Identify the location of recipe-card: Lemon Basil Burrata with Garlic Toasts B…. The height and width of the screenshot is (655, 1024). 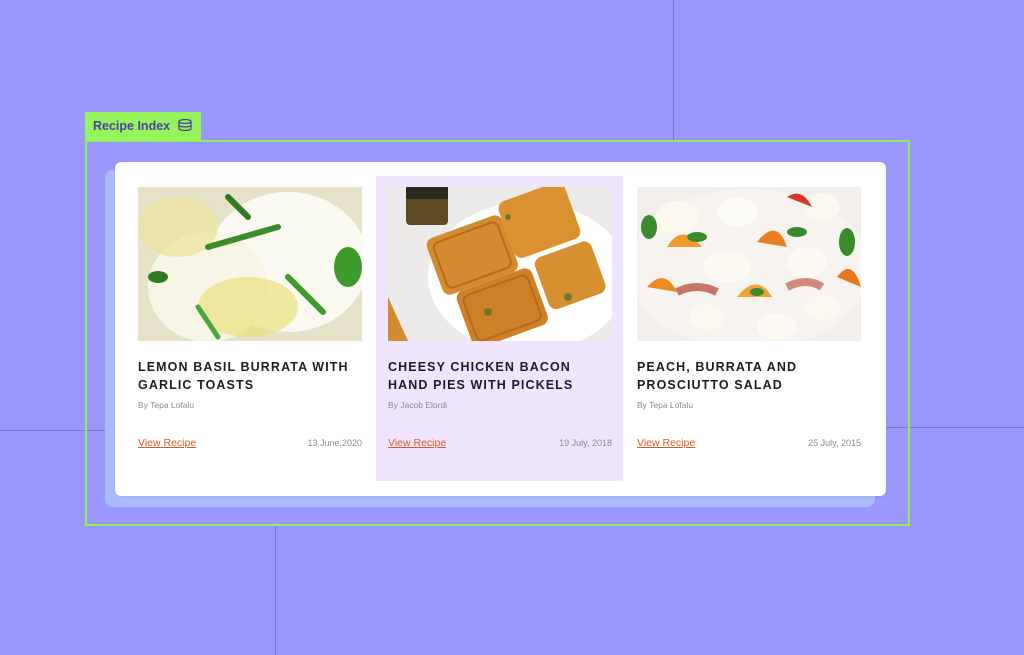
(250, 318).